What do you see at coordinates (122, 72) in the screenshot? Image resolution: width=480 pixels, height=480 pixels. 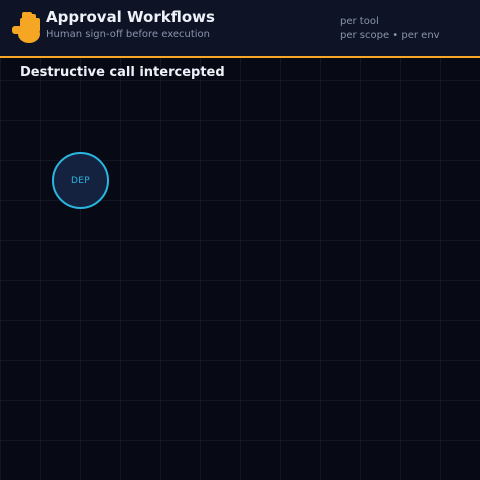 I see `section-title: Destructive call intercepted` at bounding box center [122, 72].